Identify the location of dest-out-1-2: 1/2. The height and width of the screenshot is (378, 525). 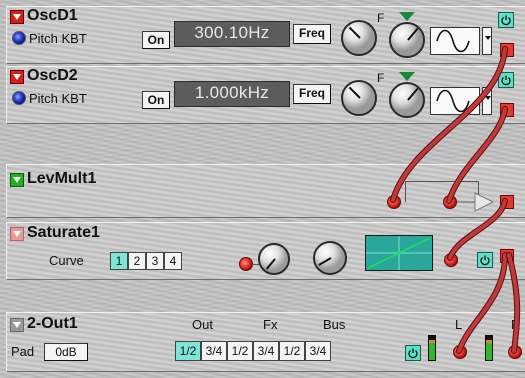
(188, 351).